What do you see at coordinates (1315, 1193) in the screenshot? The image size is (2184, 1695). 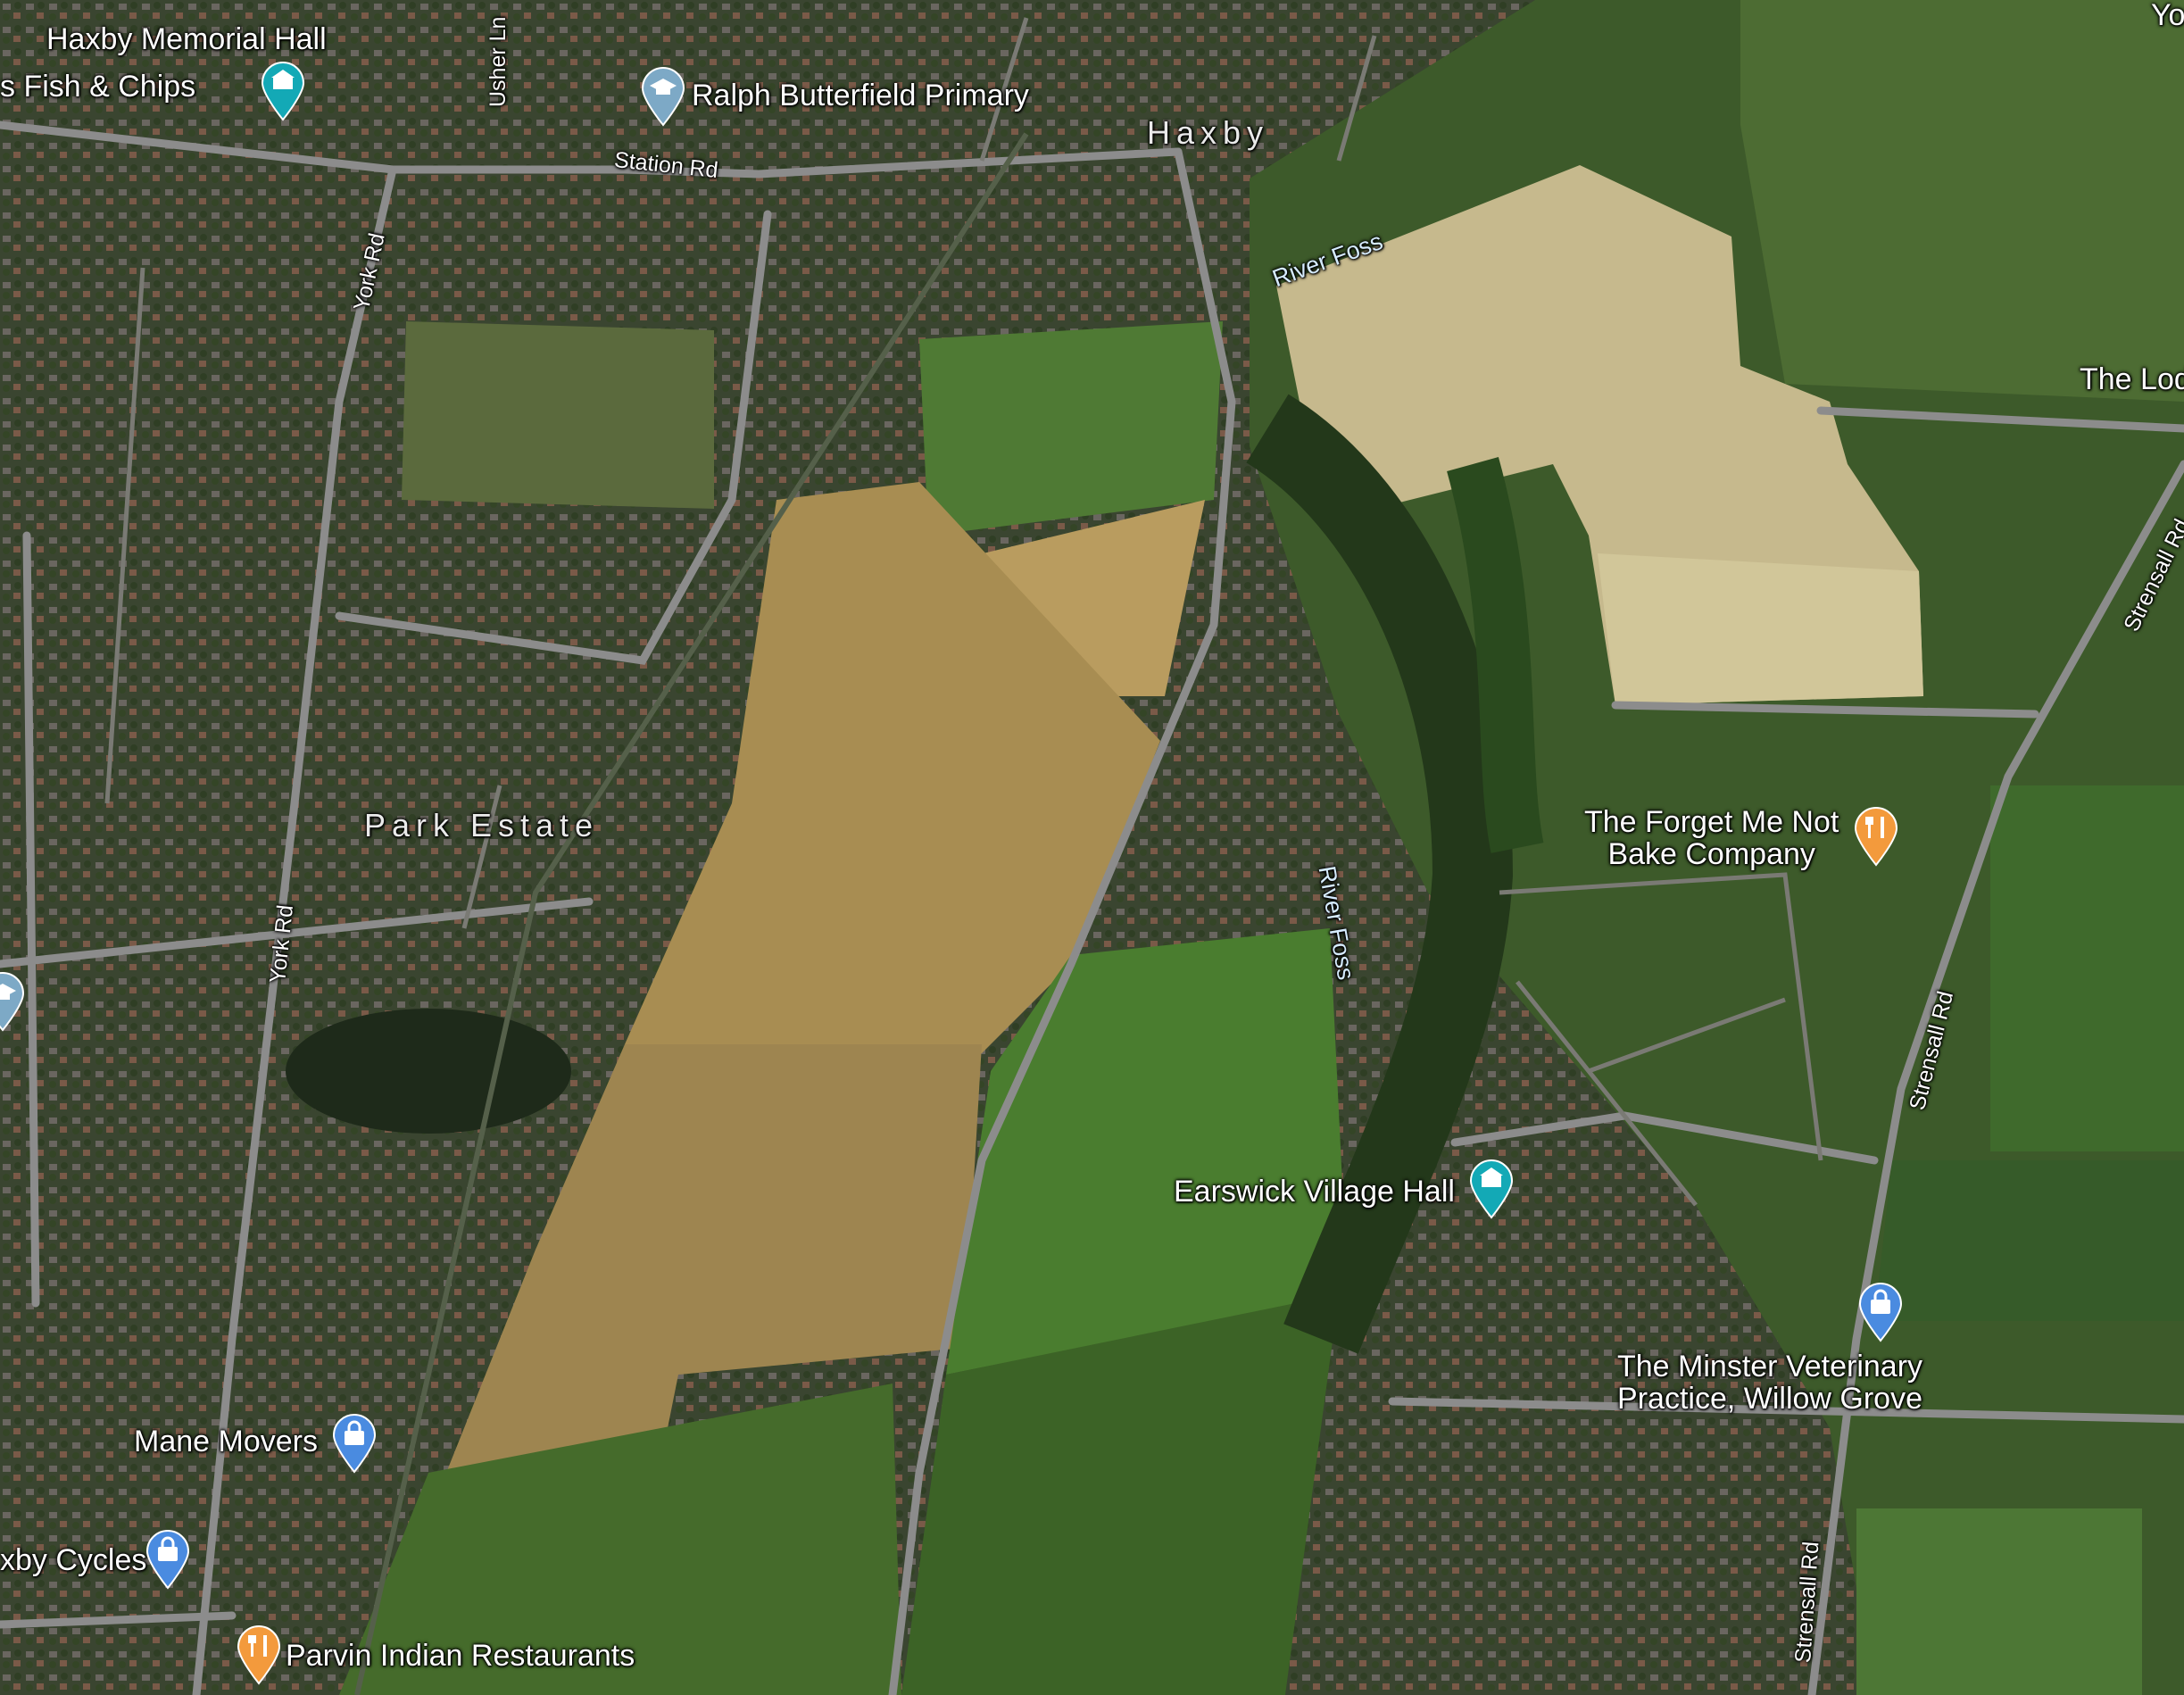 I see `earswick-village-hall-label: Earswick Village Hall` at bounding box center [1315, 1193].